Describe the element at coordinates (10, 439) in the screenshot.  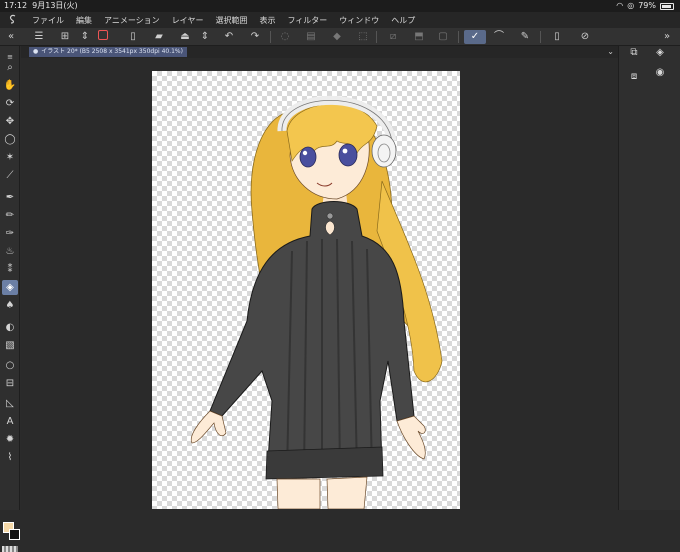
I see `balloon-icon: ✹` at that location.